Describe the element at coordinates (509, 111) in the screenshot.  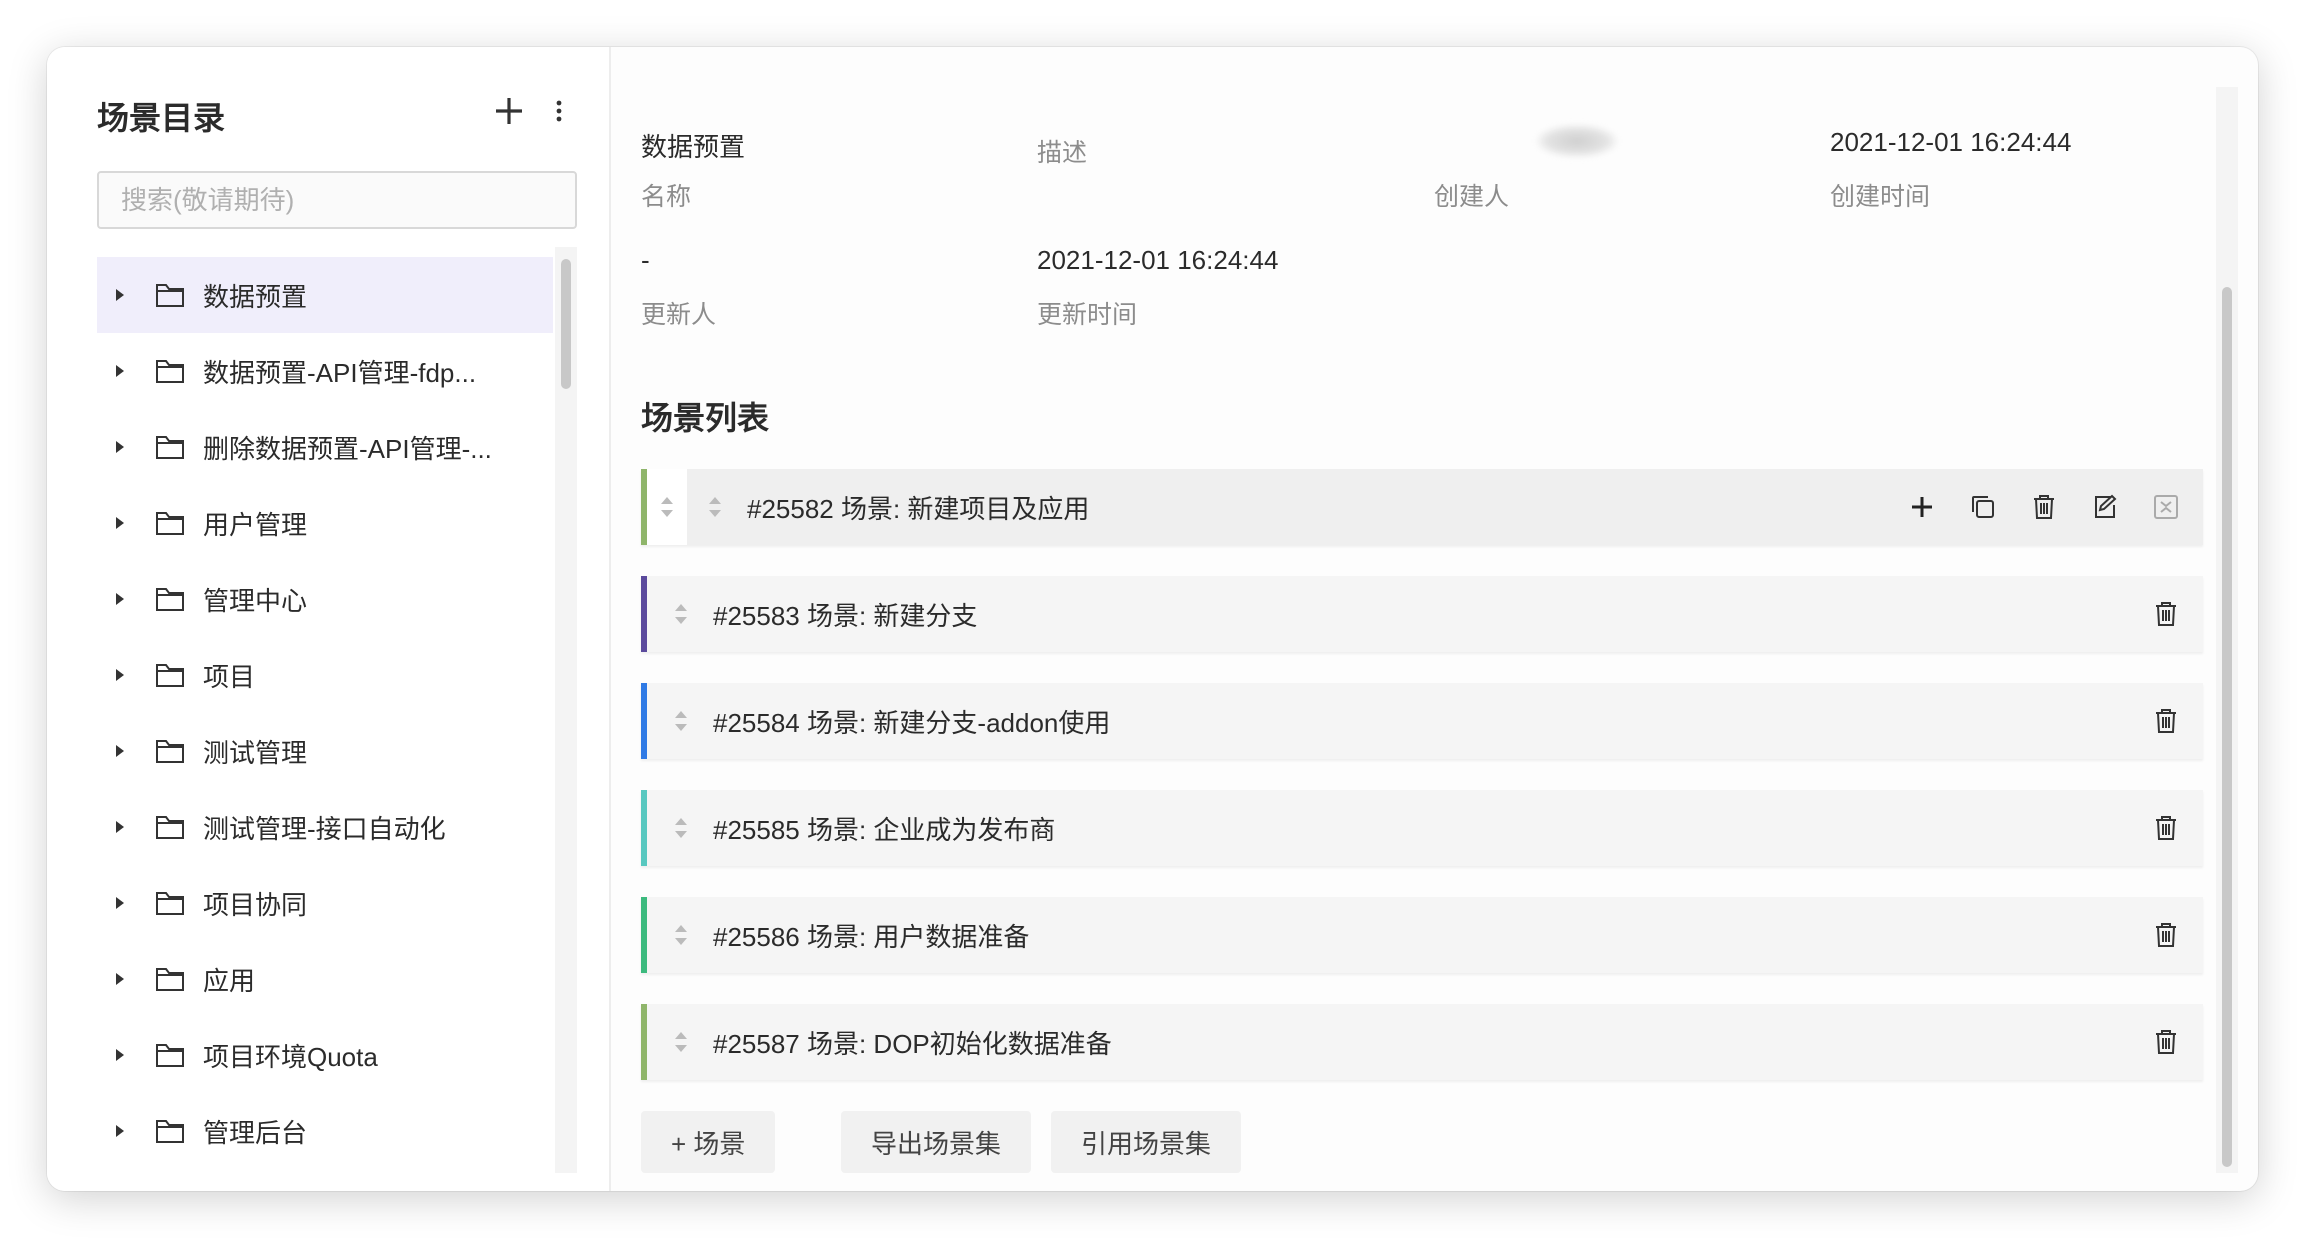
I see `add-folder-button` at that location.